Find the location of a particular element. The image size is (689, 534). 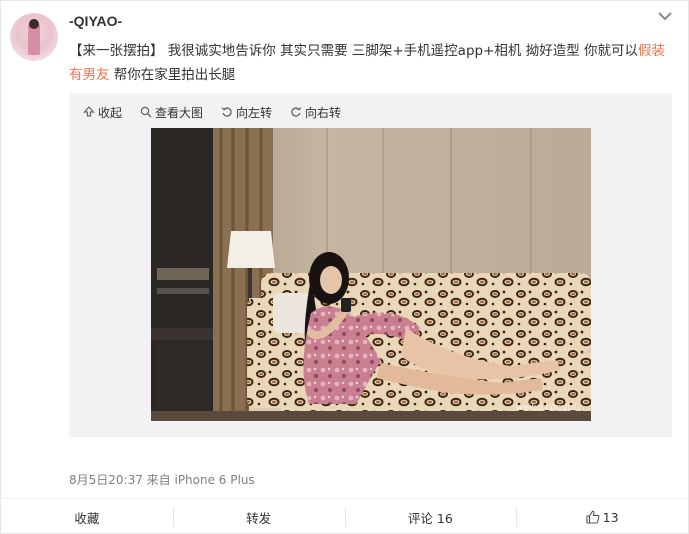

rotate-right-label: 向右转 is located at coordinates (323, 112).